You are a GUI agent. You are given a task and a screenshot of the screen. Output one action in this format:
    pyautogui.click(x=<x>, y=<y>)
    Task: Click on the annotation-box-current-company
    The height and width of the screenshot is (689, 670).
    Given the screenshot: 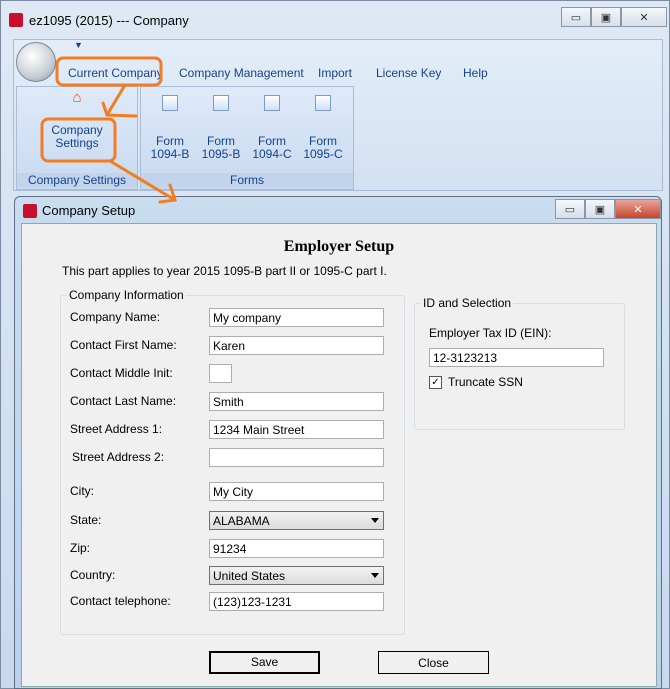 What is the action you would take?
    pyautogui.click(x=109, y=71)
    